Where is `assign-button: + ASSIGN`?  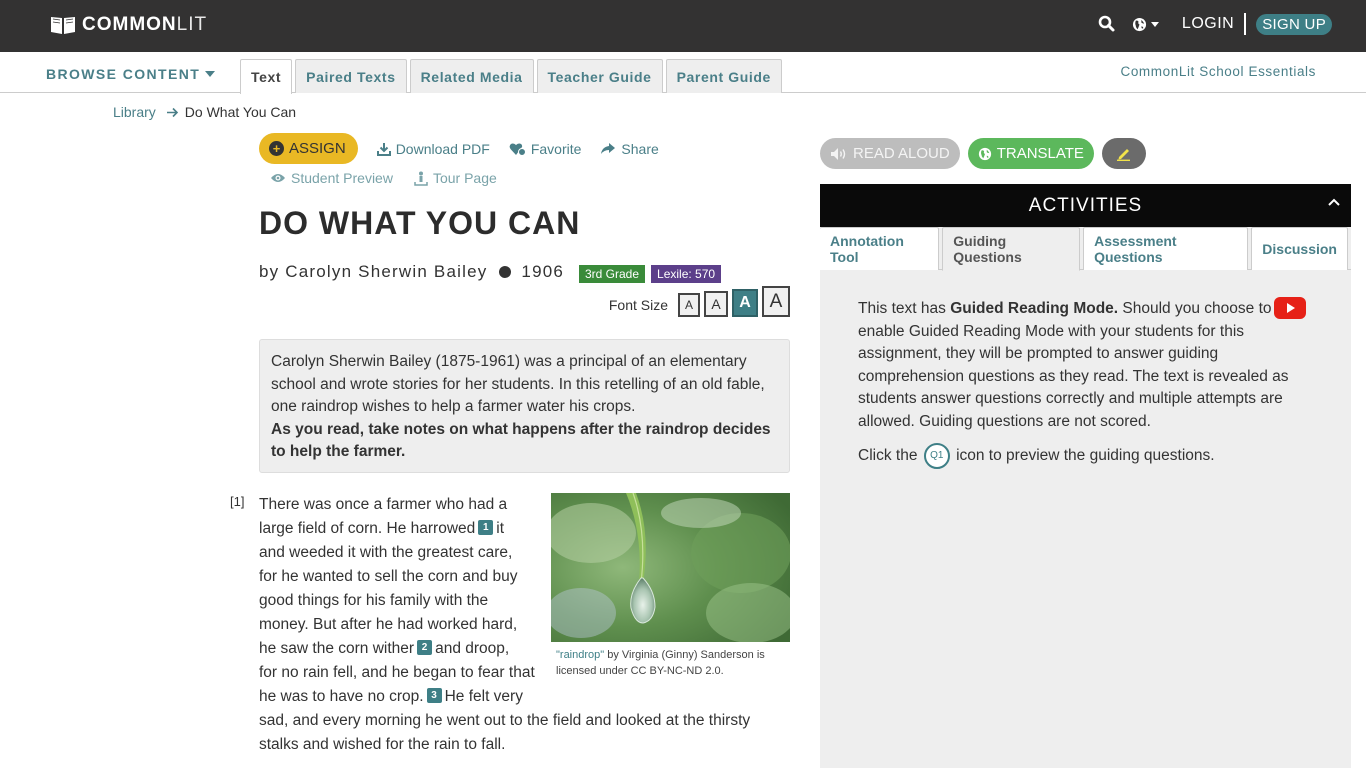 assign-button: + ASSIGN is located at coordinates (308, 148).